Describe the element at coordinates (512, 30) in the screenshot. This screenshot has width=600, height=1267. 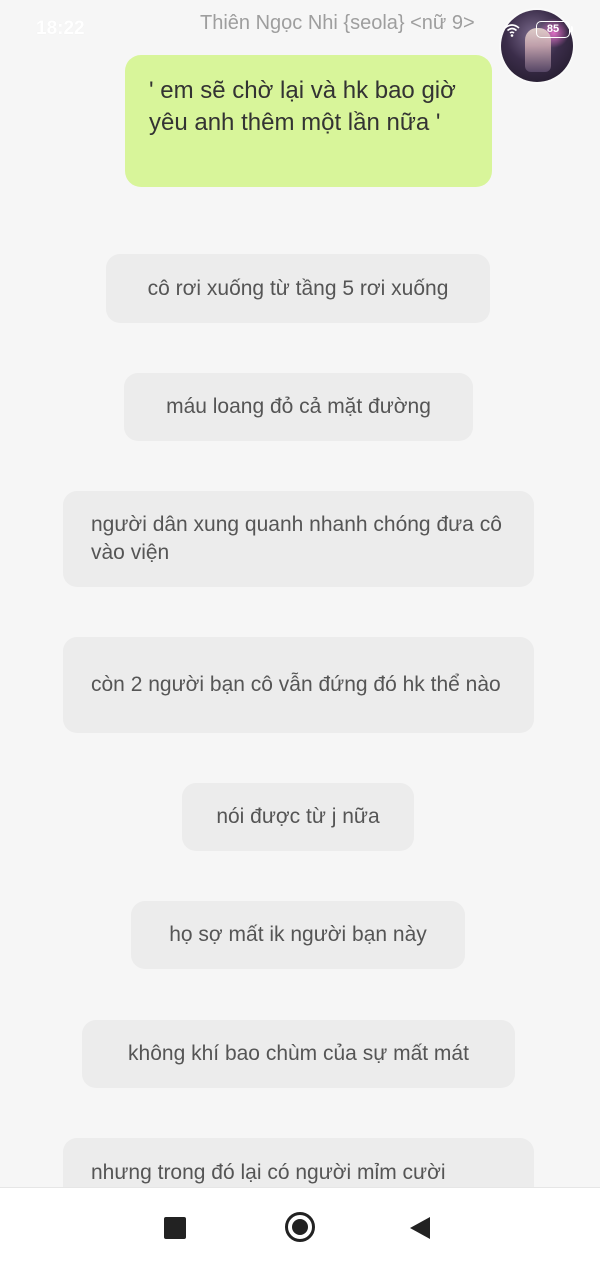
I see `wifi-icon` at that location.